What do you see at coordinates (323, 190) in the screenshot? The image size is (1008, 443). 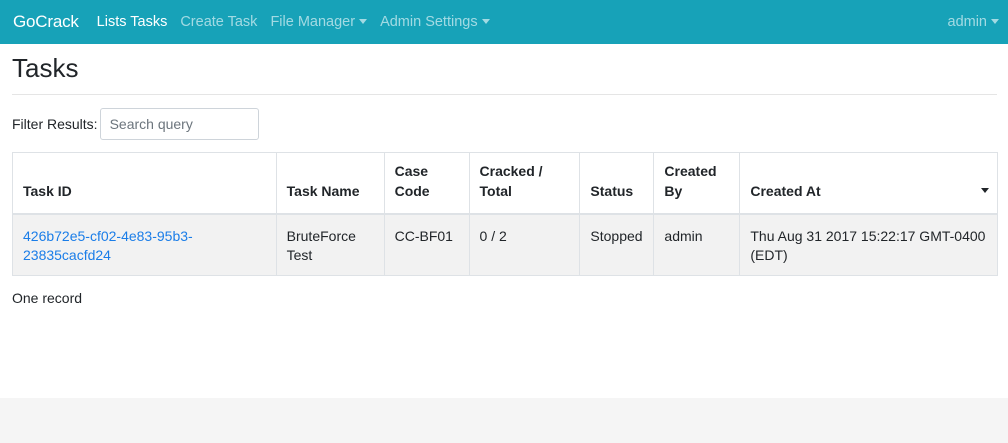 I see `column-header-label: Task Name` at bounding box center [323, 190].